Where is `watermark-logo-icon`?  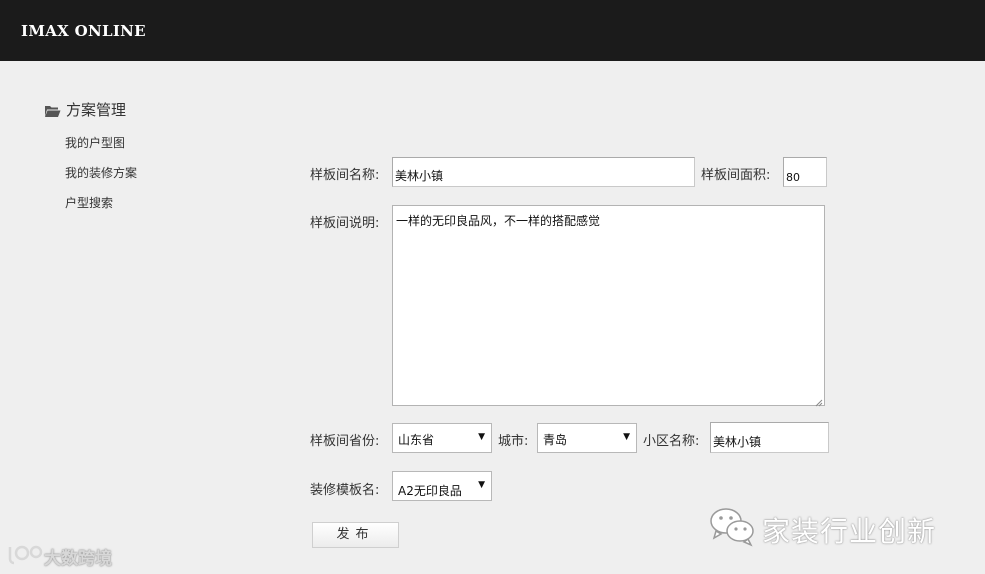 watermark-logo-icon is located at coordinates (26, 556).